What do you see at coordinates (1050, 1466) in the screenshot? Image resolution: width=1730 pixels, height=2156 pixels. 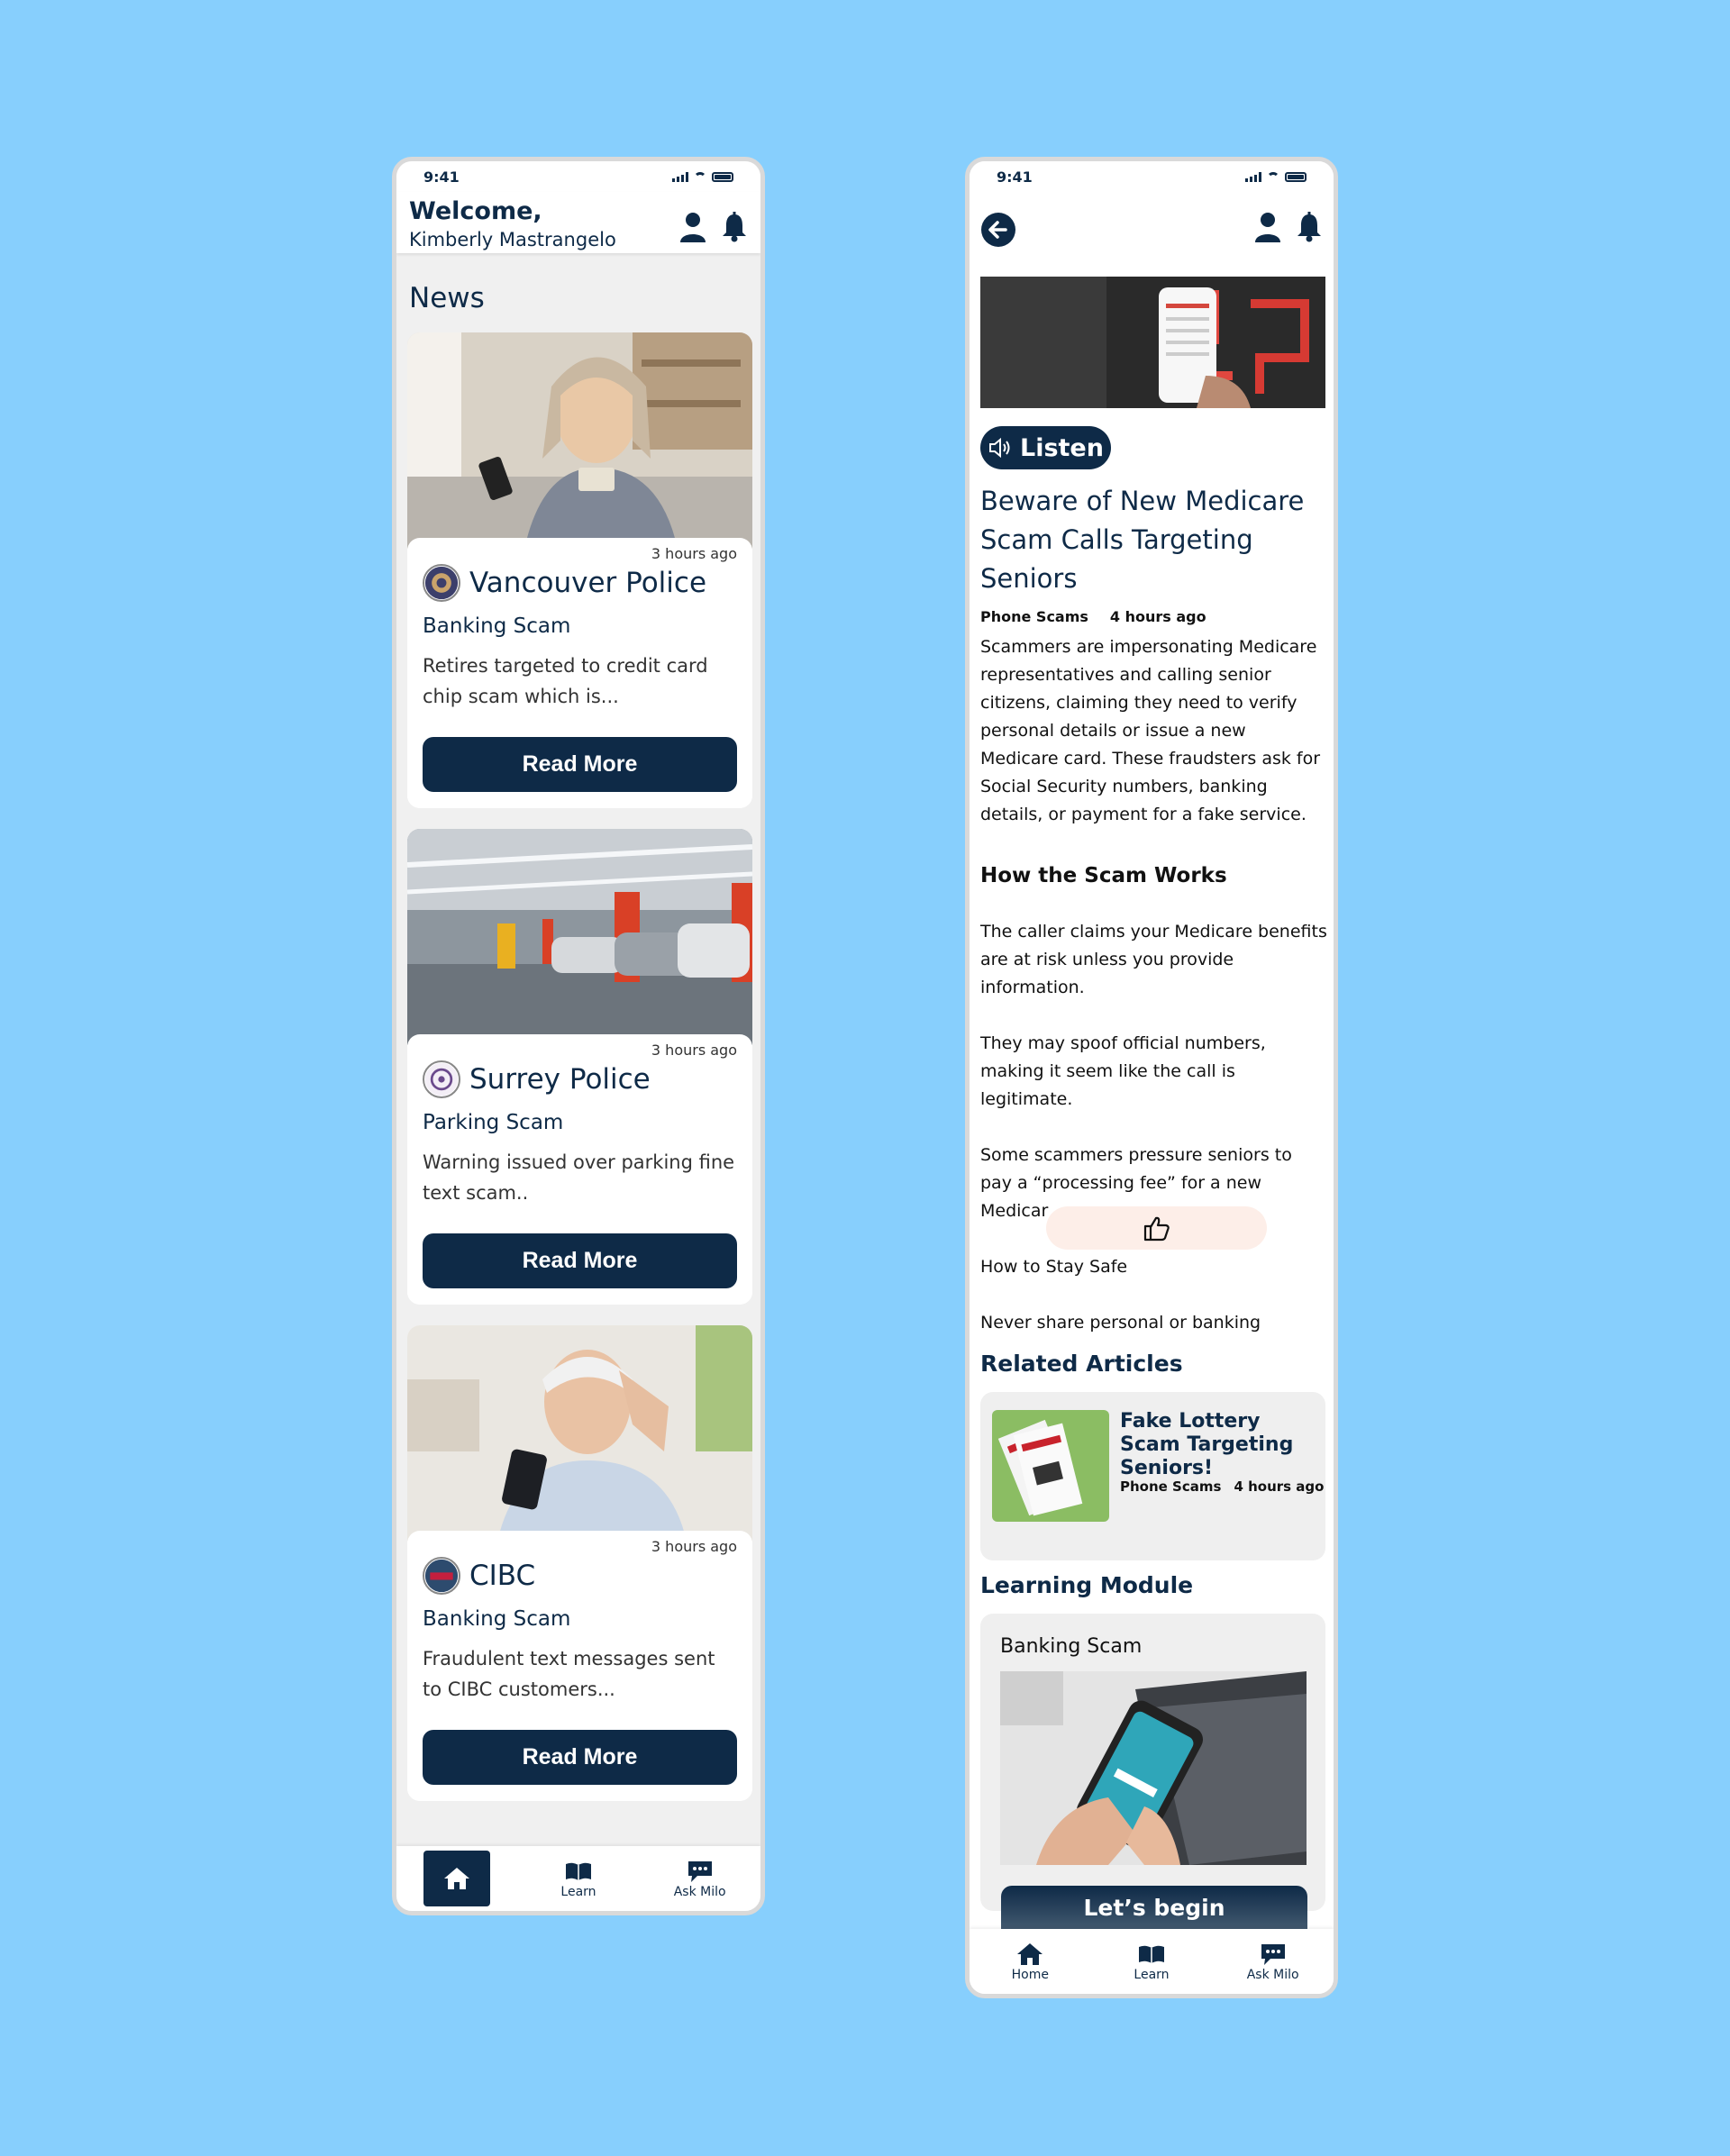 I see `lottery-ticket-image` at bounding box center [1050, 1466].